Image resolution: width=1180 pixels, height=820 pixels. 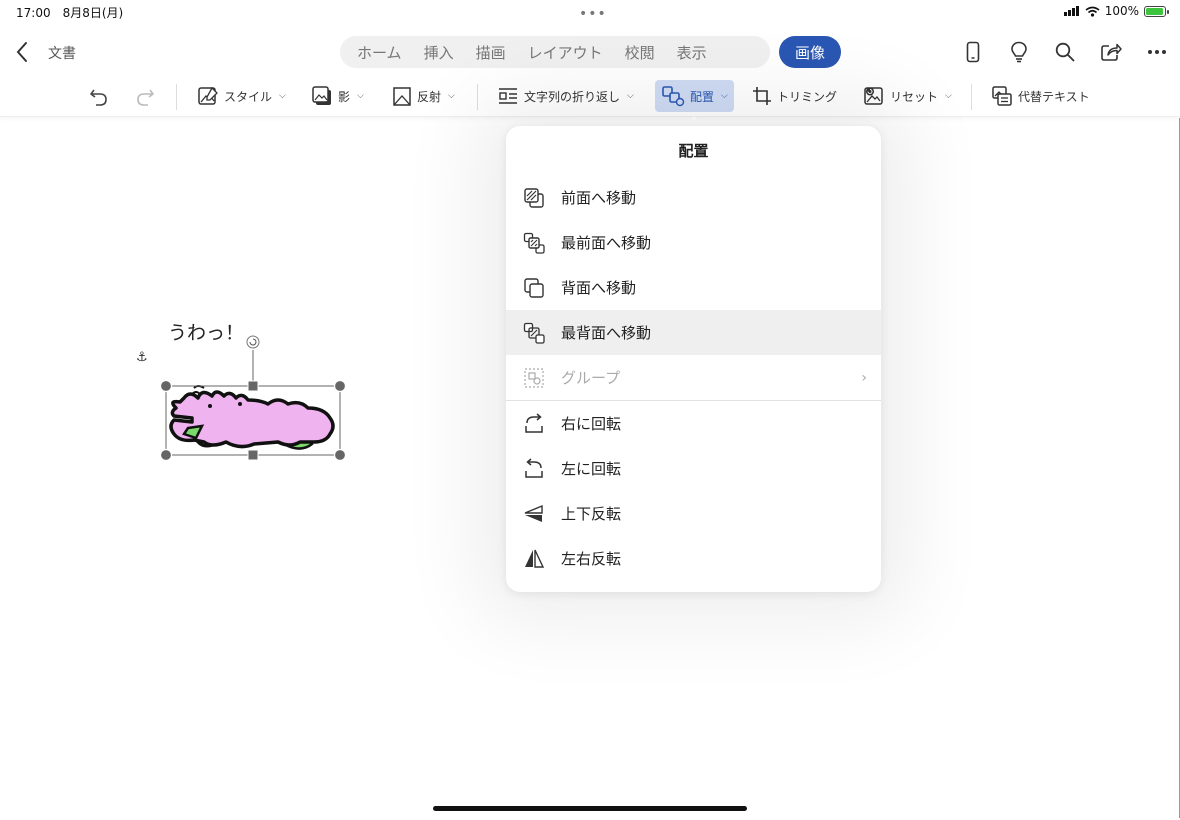 I want to click on style-label: スタイル, so click(x=248, y=96).